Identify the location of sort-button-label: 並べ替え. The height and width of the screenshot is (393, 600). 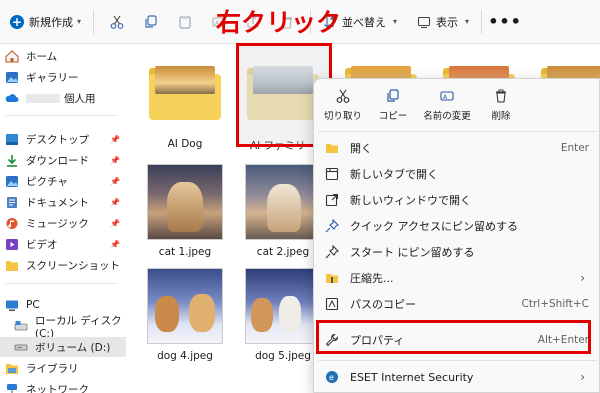
(364, 22).